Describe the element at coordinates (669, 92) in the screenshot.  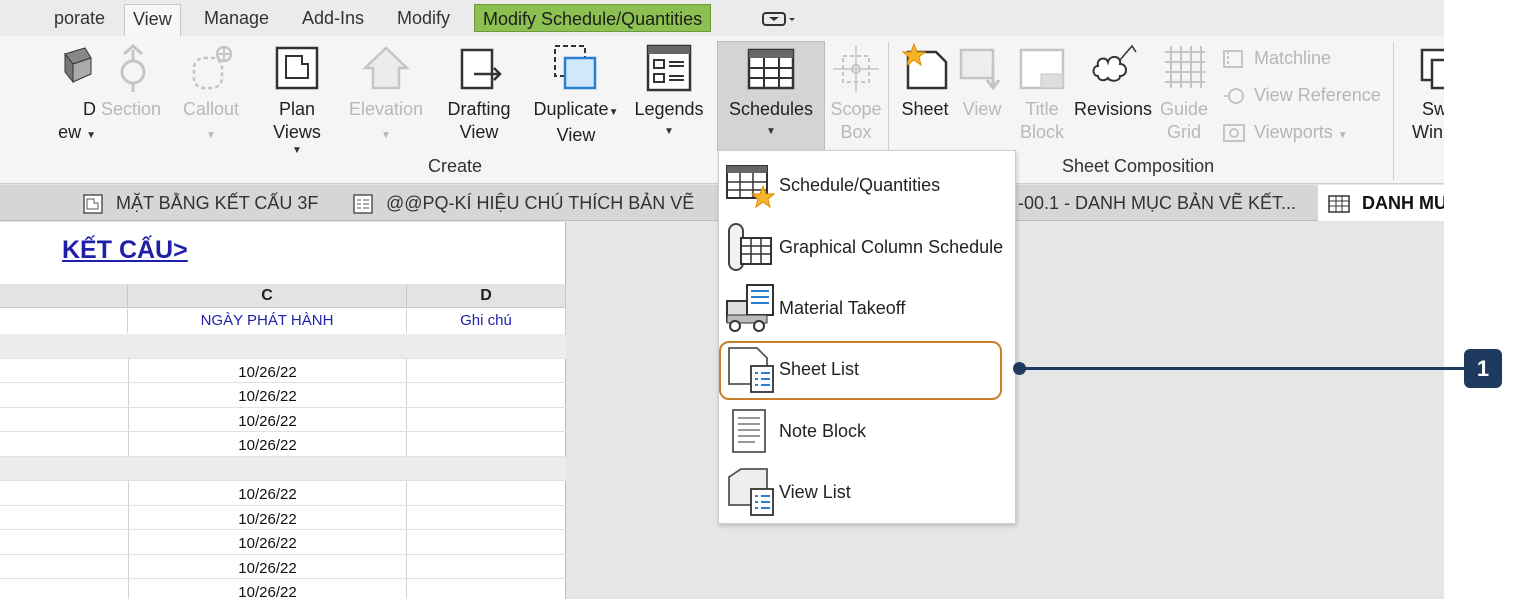
I see `legends-button: Legends ▼` at that location.